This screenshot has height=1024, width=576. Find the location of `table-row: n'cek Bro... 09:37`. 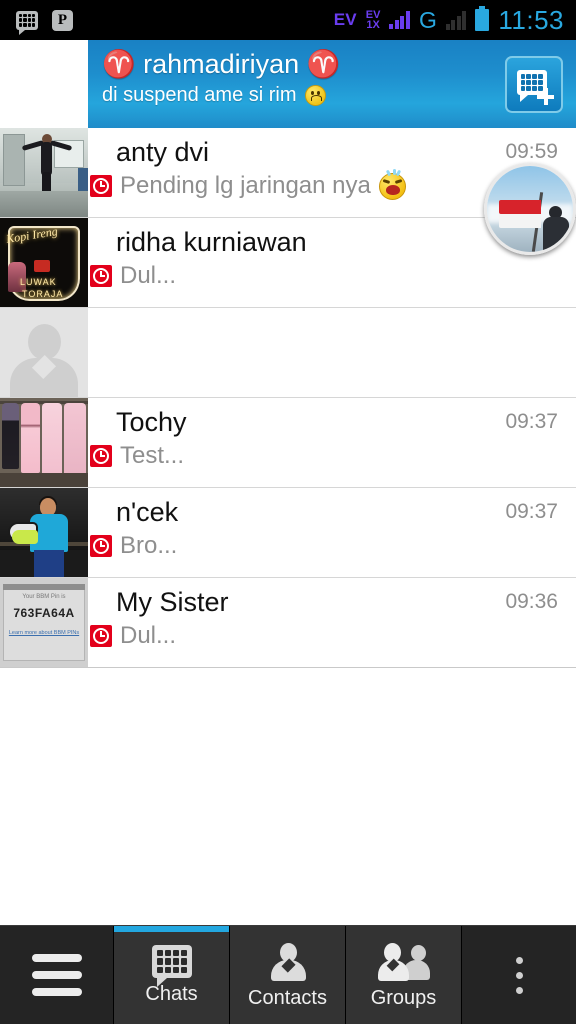

table-row: n'cek Bro... 09:37 is located at coordinates (288, 533).